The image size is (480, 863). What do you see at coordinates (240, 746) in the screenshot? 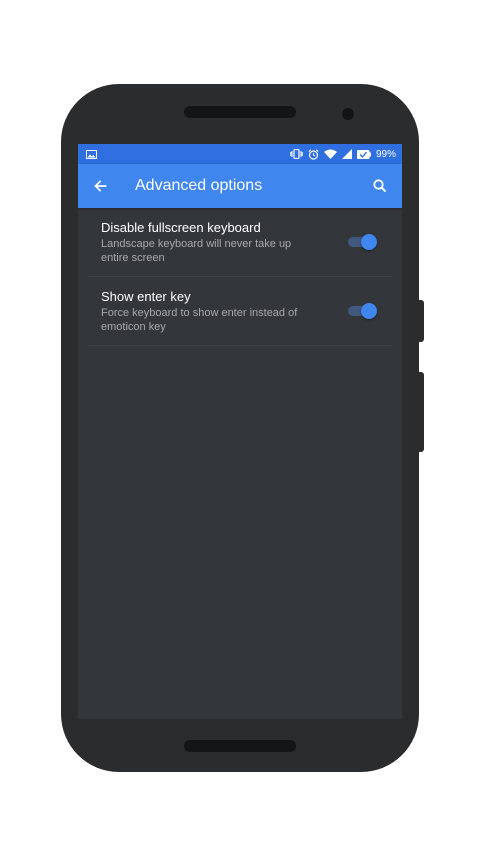
I see `bottom-speaker` at bounding box center [240, 746].